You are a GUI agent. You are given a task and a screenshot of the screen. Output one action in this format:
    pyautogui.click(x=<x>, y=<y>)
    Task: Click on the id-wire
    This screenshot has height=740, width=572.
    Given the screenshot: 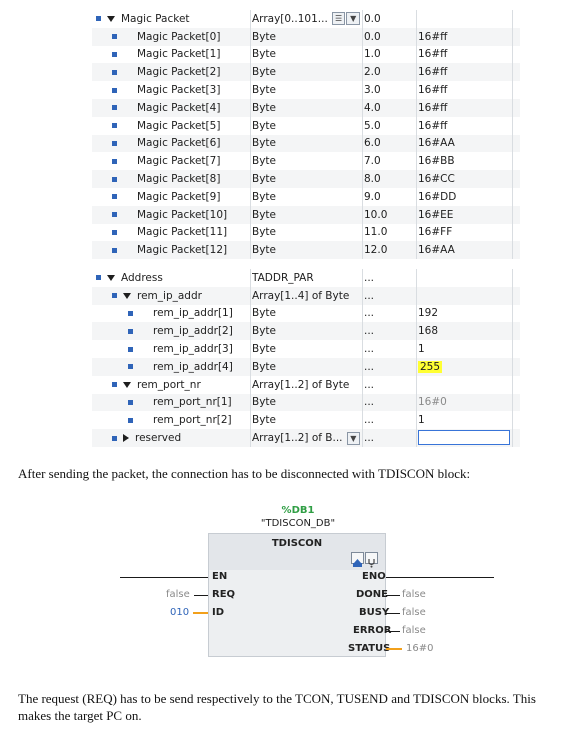 What is the action you would take?
    pyautogui.click(x=200, y=613)
    